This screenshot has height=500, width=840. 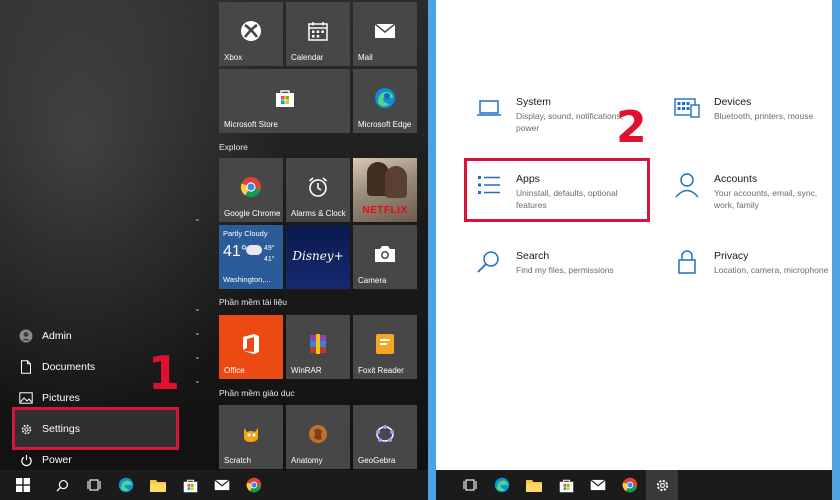 What do you see at coordinates (489, 108) in the screenshot?
I see `laptop-icon` at bounding box center [489, 108].